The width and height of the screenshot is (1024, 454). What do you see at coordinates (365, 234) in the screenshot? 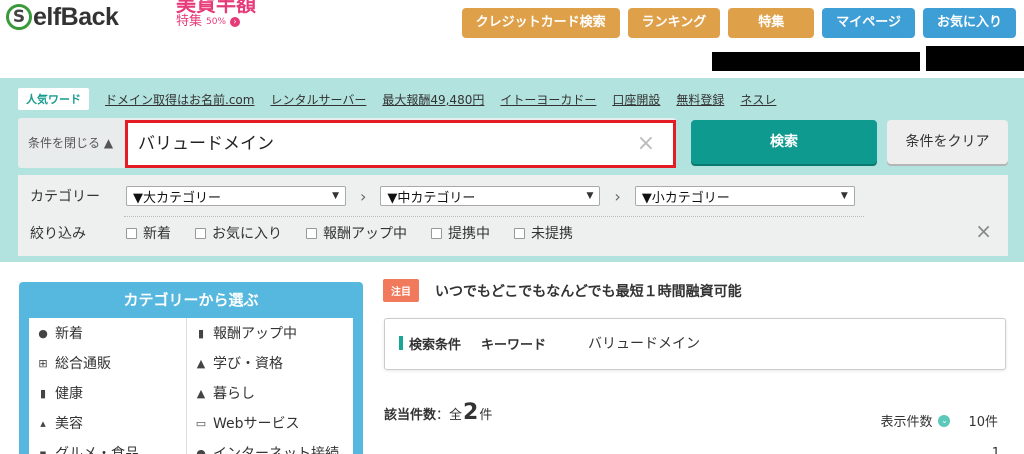
I see `checkbox-label: 報酬アップ中` at bounding box center [365, 234].